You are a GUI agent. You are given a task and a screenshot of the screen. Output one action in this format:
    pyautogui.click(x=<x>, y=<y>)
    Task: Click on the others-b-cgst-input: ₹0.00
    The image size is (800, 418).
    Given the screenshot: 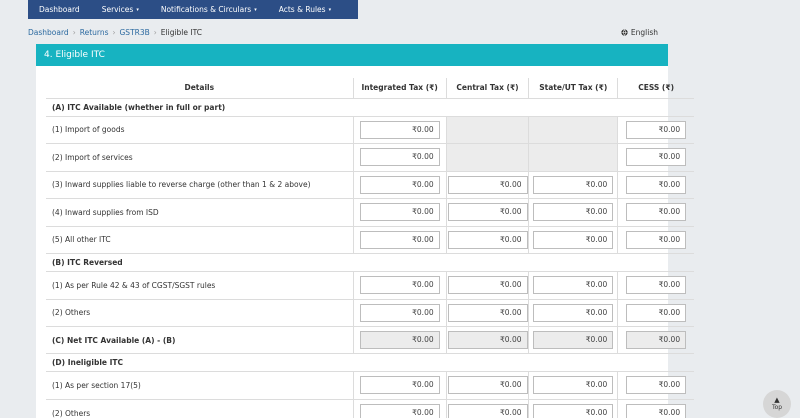 What is the action you would take?
    pyautogui.click(x=487, y=312)
    